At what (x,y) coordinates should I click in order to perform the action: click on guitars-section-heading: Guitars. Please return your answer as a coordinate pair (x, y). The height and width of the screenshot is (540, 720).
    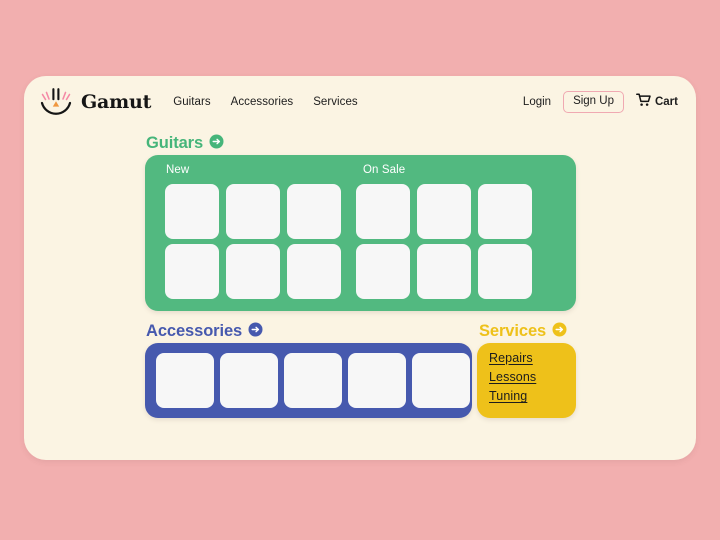
    Looking at the image, I should click on (185, 143).